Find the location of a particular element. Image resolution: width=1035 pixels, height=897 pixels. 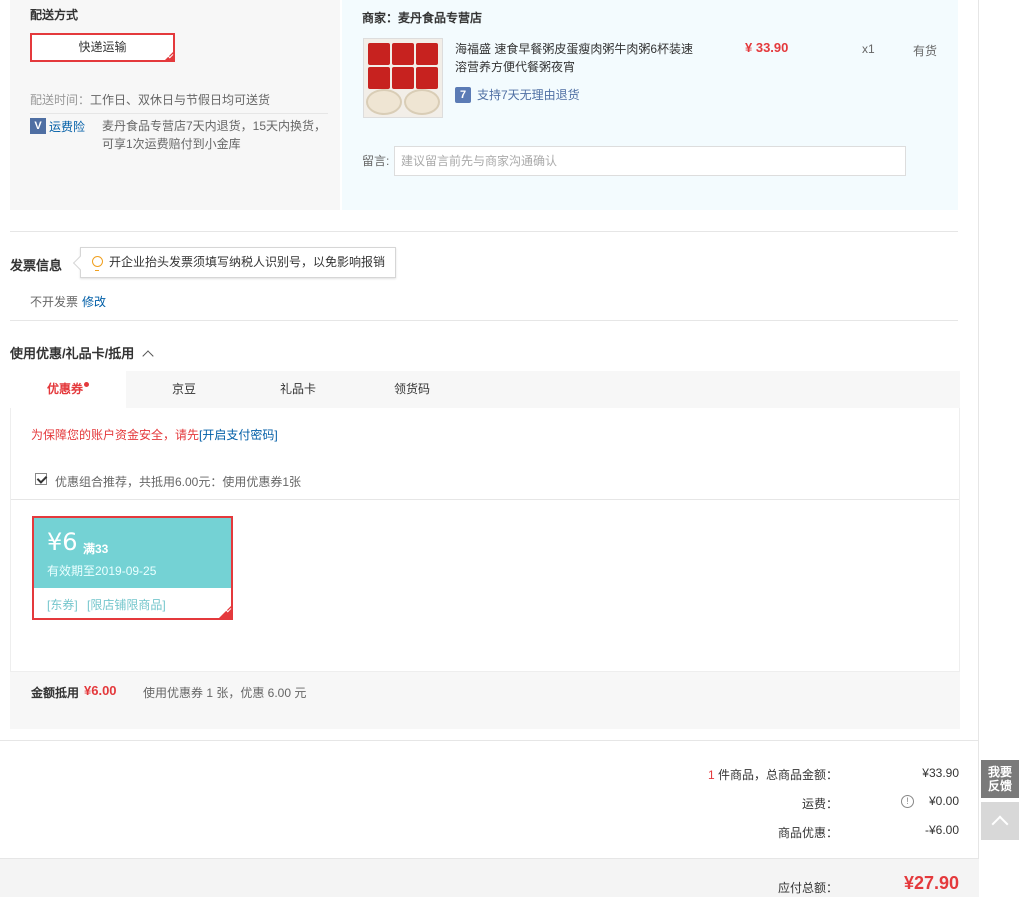

shipping-divider is located at coordinates (179, 113).